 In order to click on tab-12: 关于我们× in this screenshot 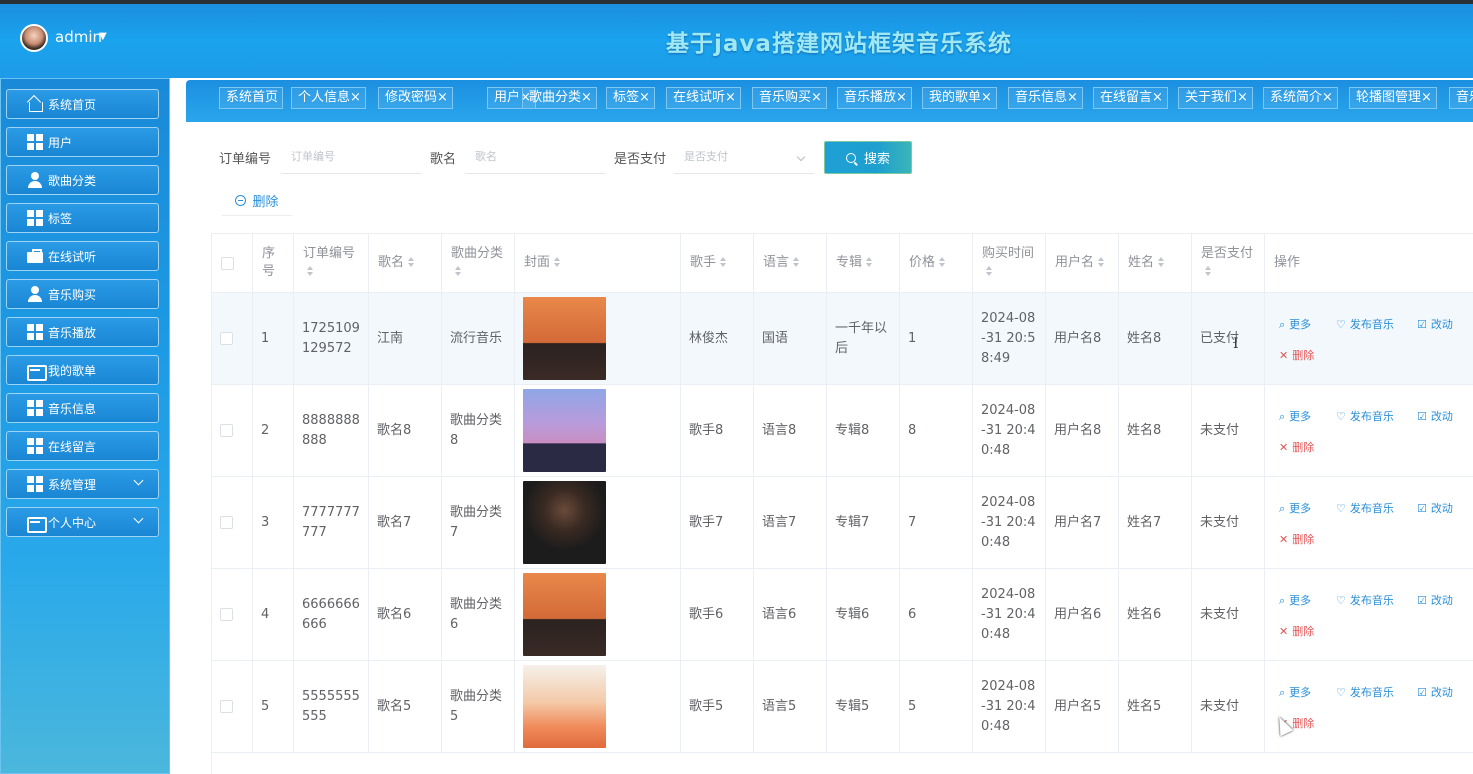, I will do `click(1215, 98)`.